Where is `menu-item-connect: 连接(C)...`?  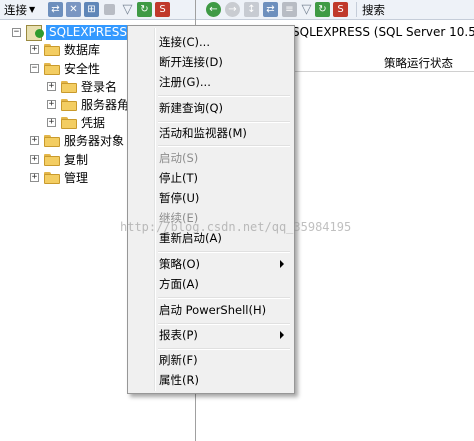
menu-item-connect: 连接(C)... is located at coordinates (211, 42).